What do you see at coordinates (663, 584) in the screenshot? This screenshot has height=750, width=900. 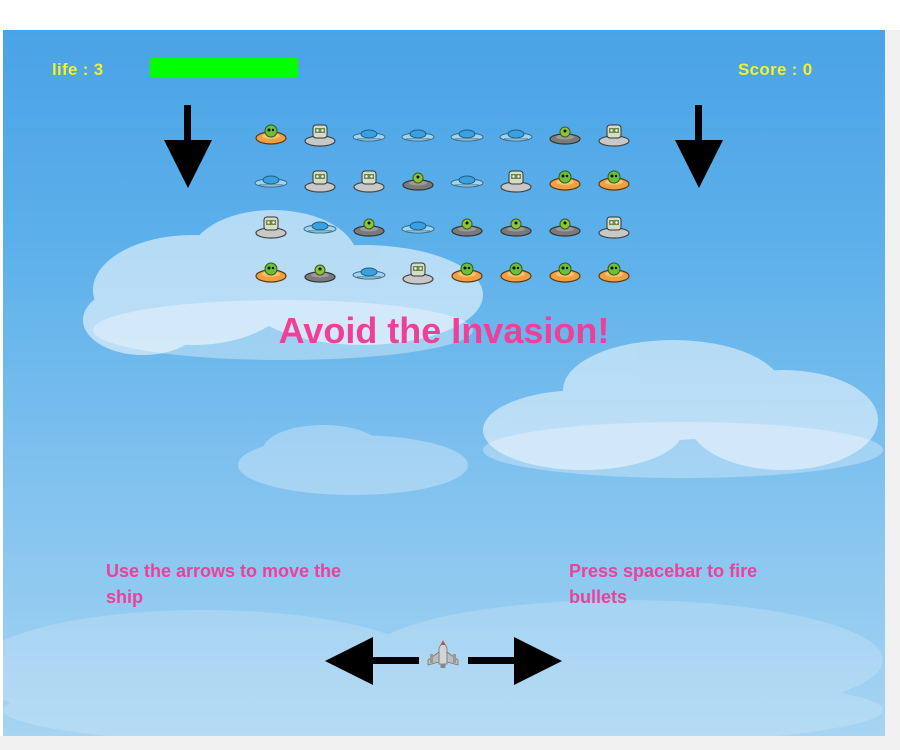 I see `fire-hint: Press spacebar to fire bullets` at bounding box center [663, 584].